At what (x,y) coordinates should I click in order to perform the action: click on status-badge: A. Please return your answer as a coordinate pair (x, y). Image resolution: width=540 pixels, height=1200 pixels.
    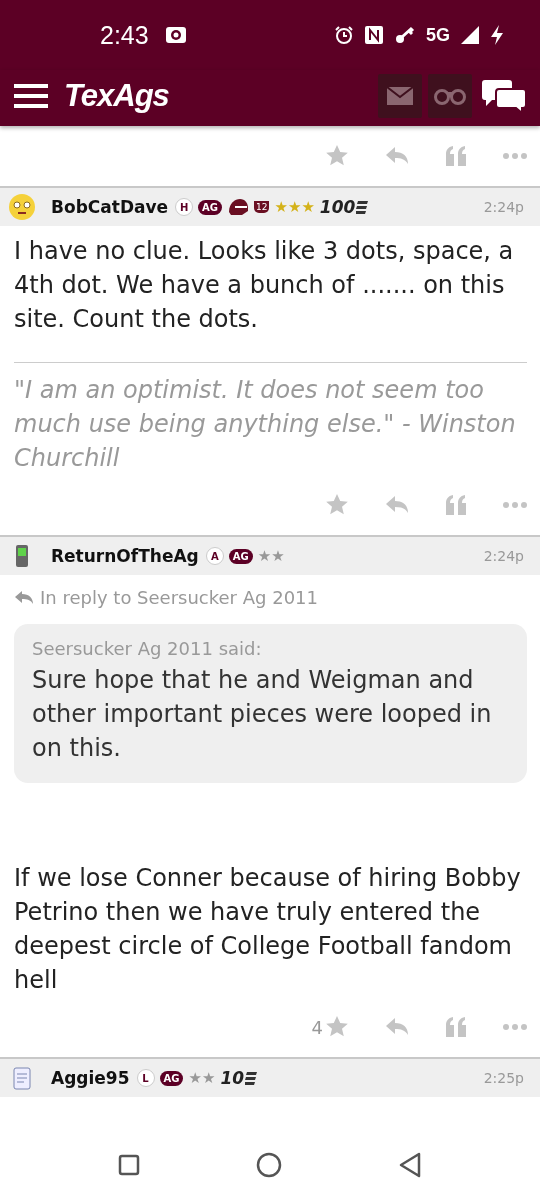
    Looking at the image, I should click on (214, 556).